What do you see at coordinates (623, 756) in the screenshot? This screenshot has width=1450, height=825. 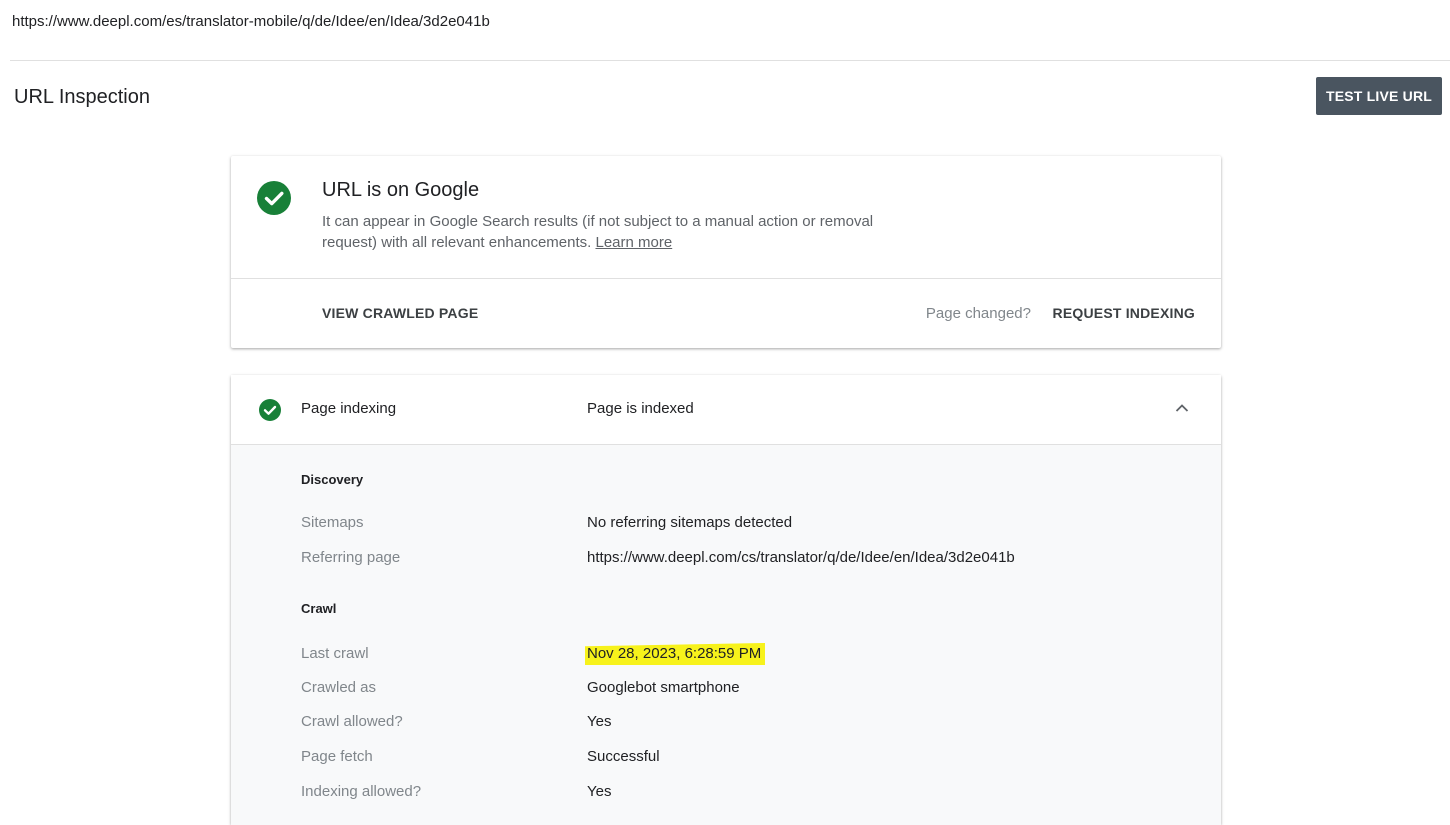 I see `page-fetch-value: Successful` at bounding box center [623, 756].